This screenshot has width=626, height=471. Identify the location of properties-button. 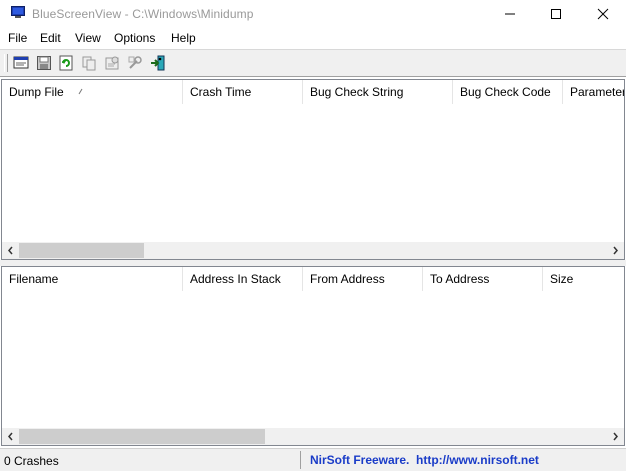
(112, 63).